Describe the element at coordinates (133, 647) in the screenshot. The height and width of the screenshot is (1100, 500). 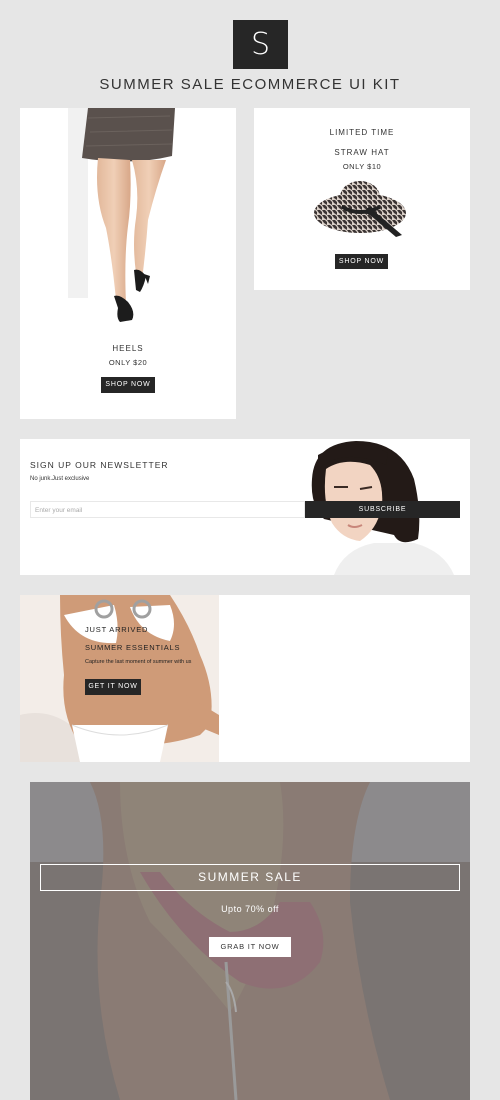
I see `just-arrived-title: SUMMER ESSENTIALS` at that location.